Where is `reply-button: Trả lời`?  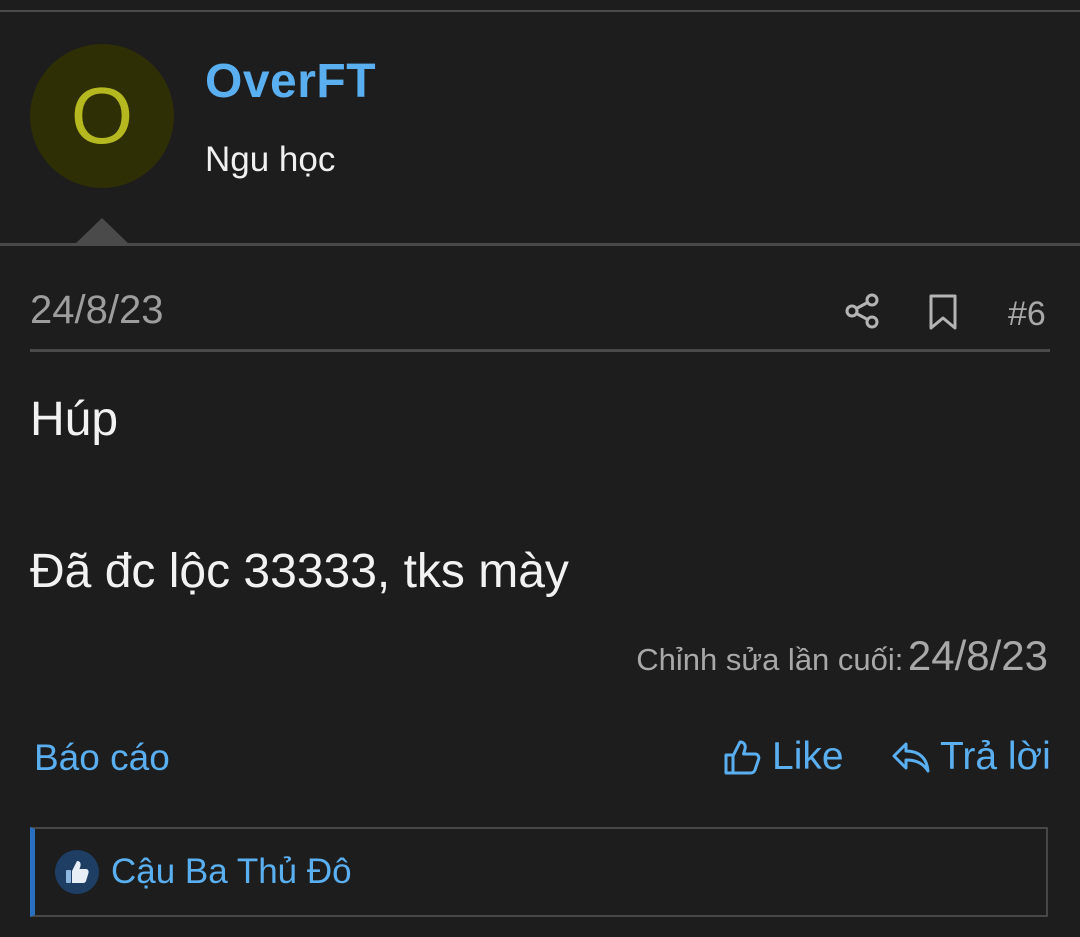
reply-button: Trả lời is located at coordinates (970, 757).